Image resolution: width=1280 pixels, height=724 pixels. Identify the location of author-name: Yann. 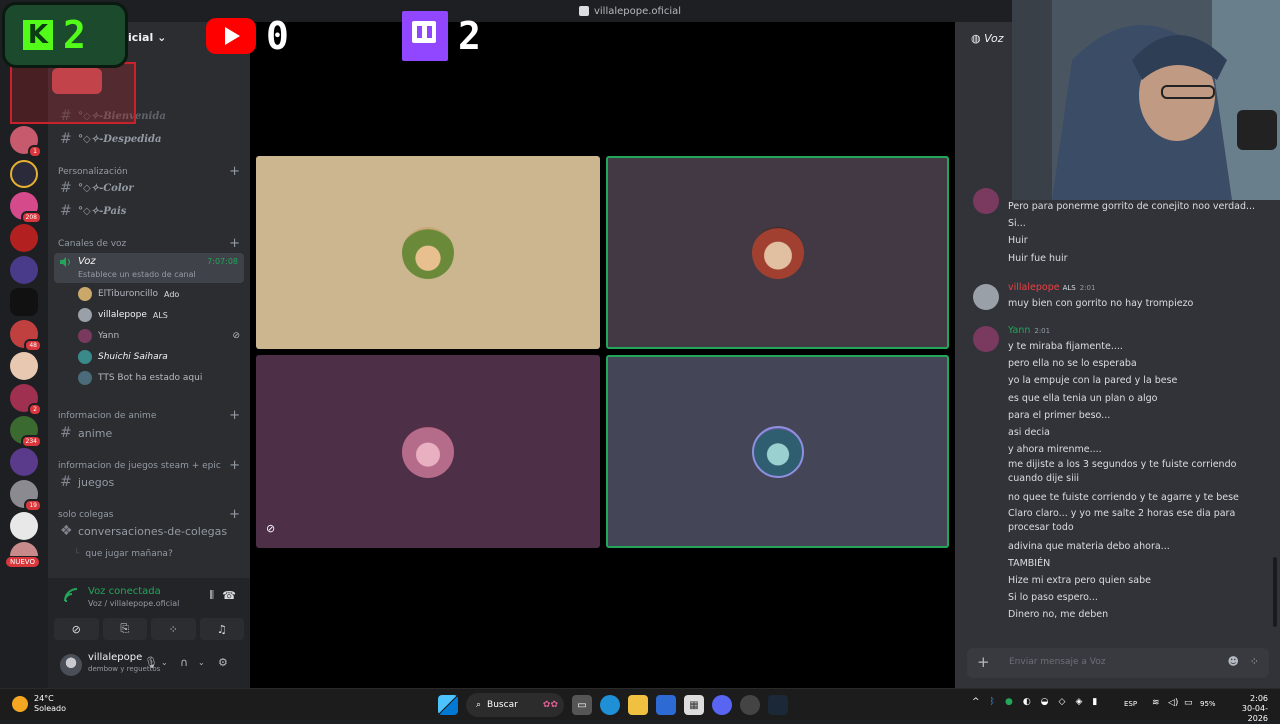
(1019, 330).